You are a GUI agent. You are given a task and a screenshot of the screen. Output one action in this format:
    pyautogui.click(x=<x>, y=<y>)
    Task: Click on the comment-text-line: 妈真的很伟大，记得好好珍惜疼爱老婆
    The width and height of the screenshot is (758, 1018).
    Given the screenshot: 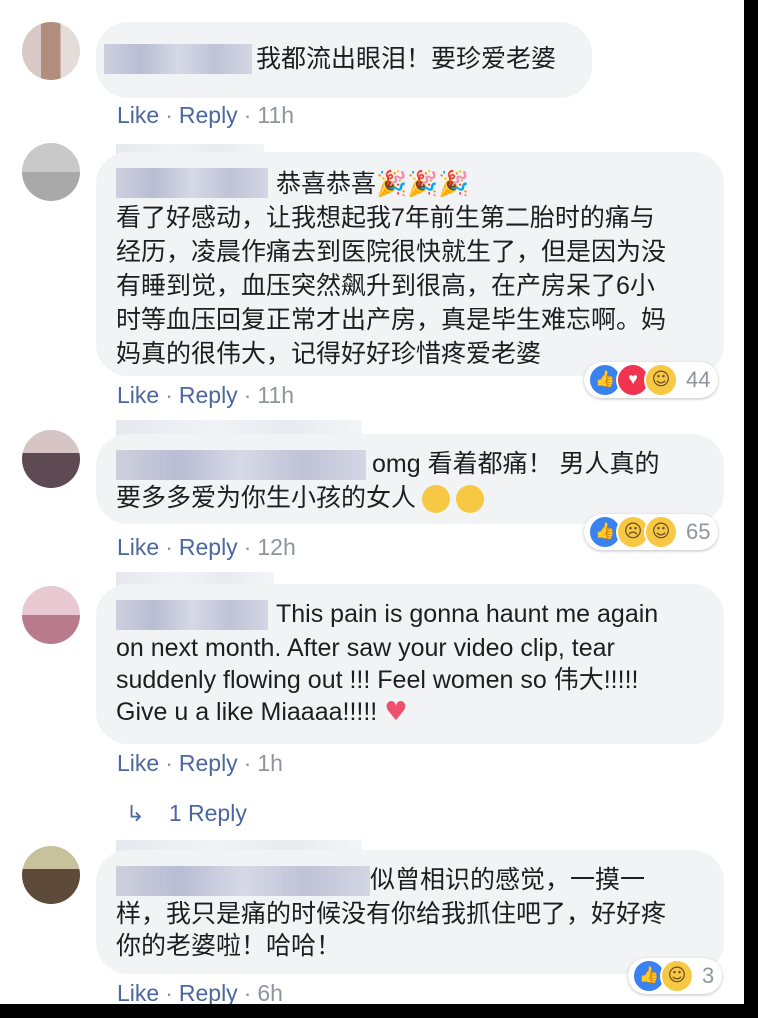 What is the action you would take?
    pyautogui.click(x=329, y=354)
    